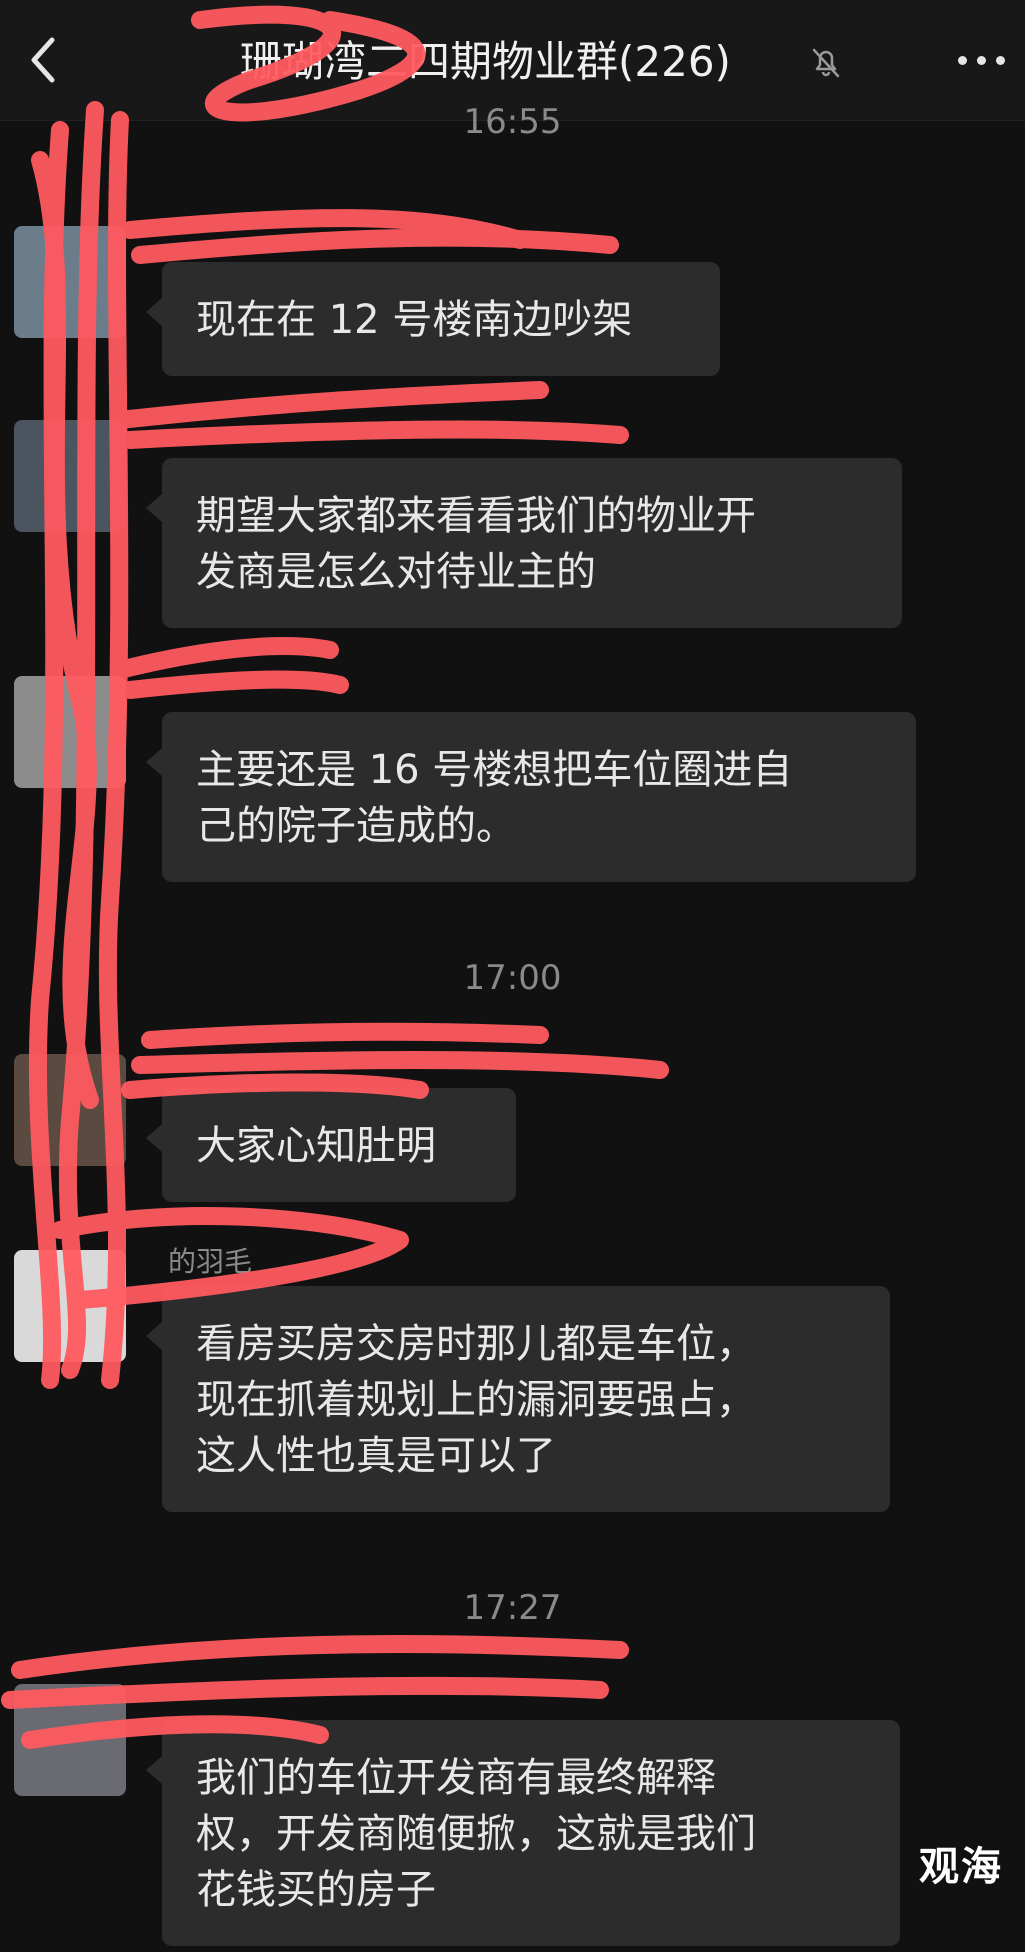 This screenshot has width=1025, height=1952. I want to click on timestamp: 17:00, so click(512, 978).